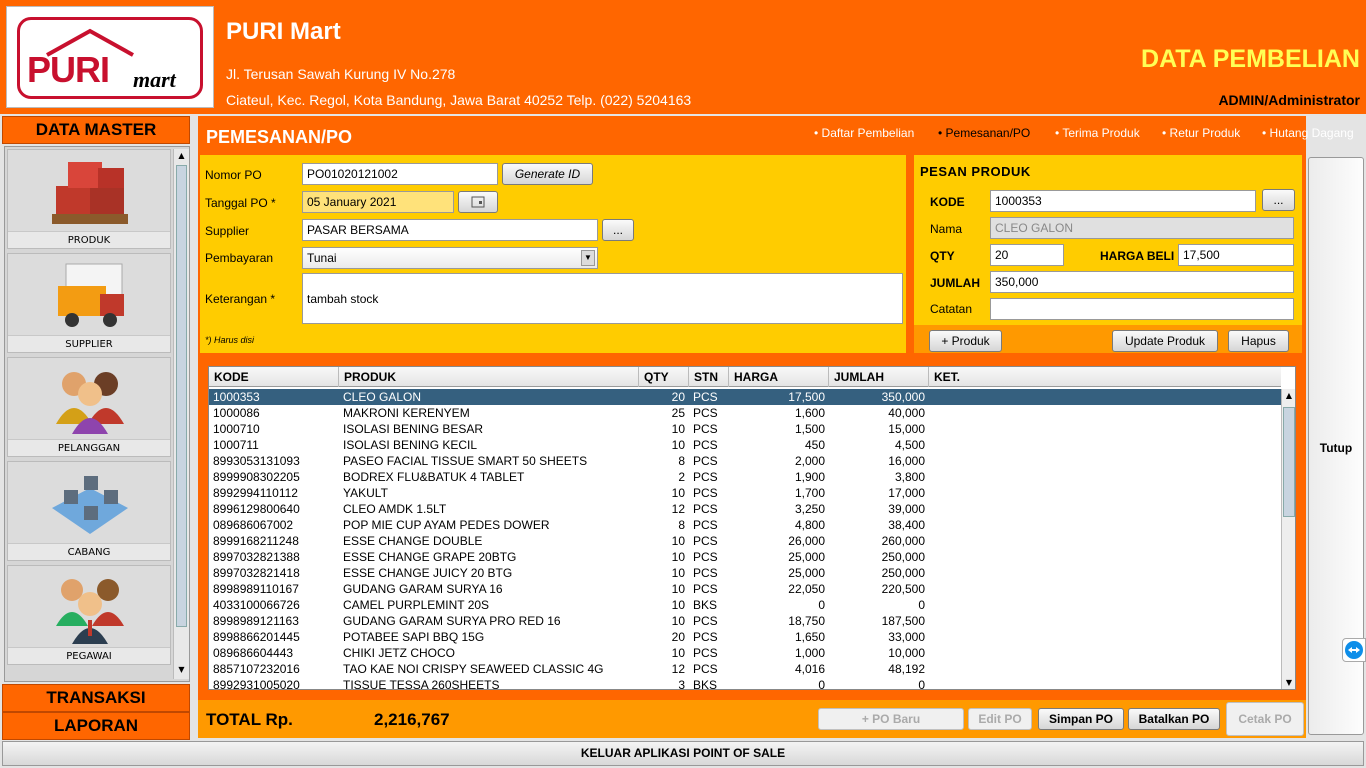 This screenshot has width=1366, height=768. What do you see at coordinates (809, 669) in the screenshot?
I see `table-cell: 4,016` at bounding box center [809, 669].